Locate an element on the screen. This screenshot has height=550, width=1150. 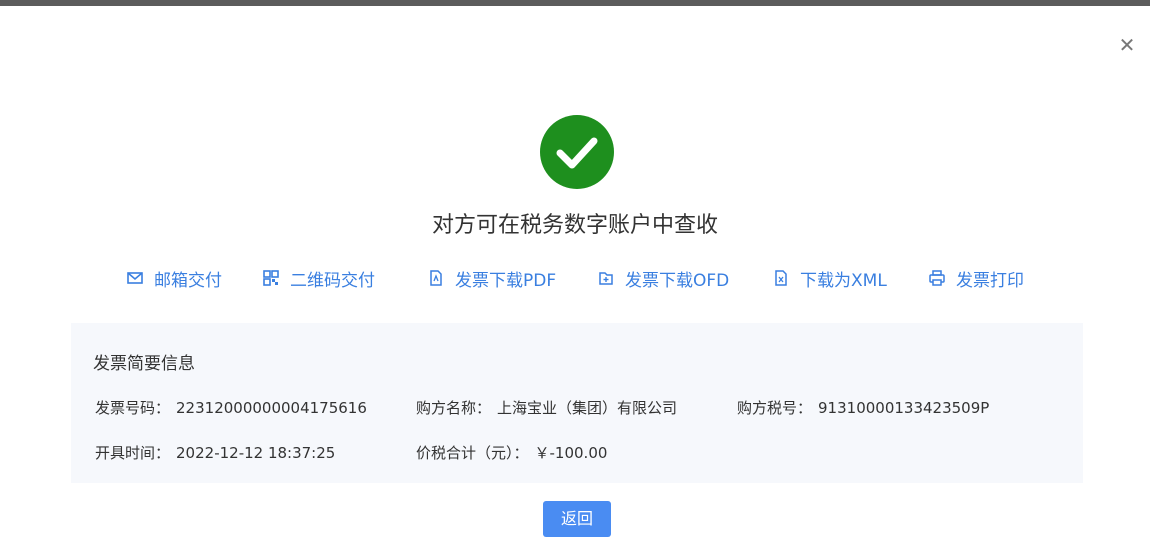
invoice-number-value: 22312000000004175616 is located at coordinates (271, 408).